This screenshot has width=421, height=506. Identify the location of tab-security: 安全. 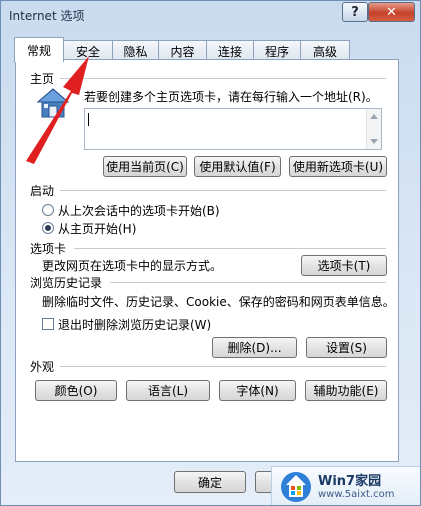
(88, 50).